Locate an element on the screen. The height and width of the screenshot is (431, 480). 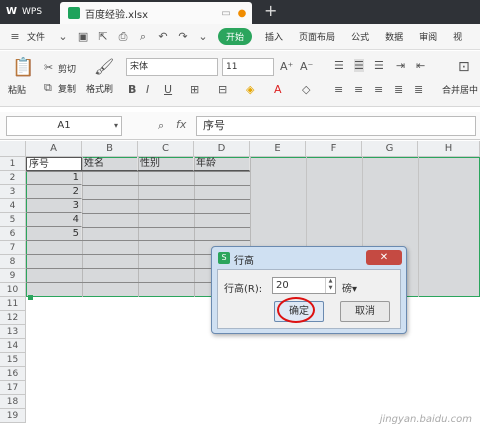
align-top-icon: ☰ is located at coordinates (339, 65).